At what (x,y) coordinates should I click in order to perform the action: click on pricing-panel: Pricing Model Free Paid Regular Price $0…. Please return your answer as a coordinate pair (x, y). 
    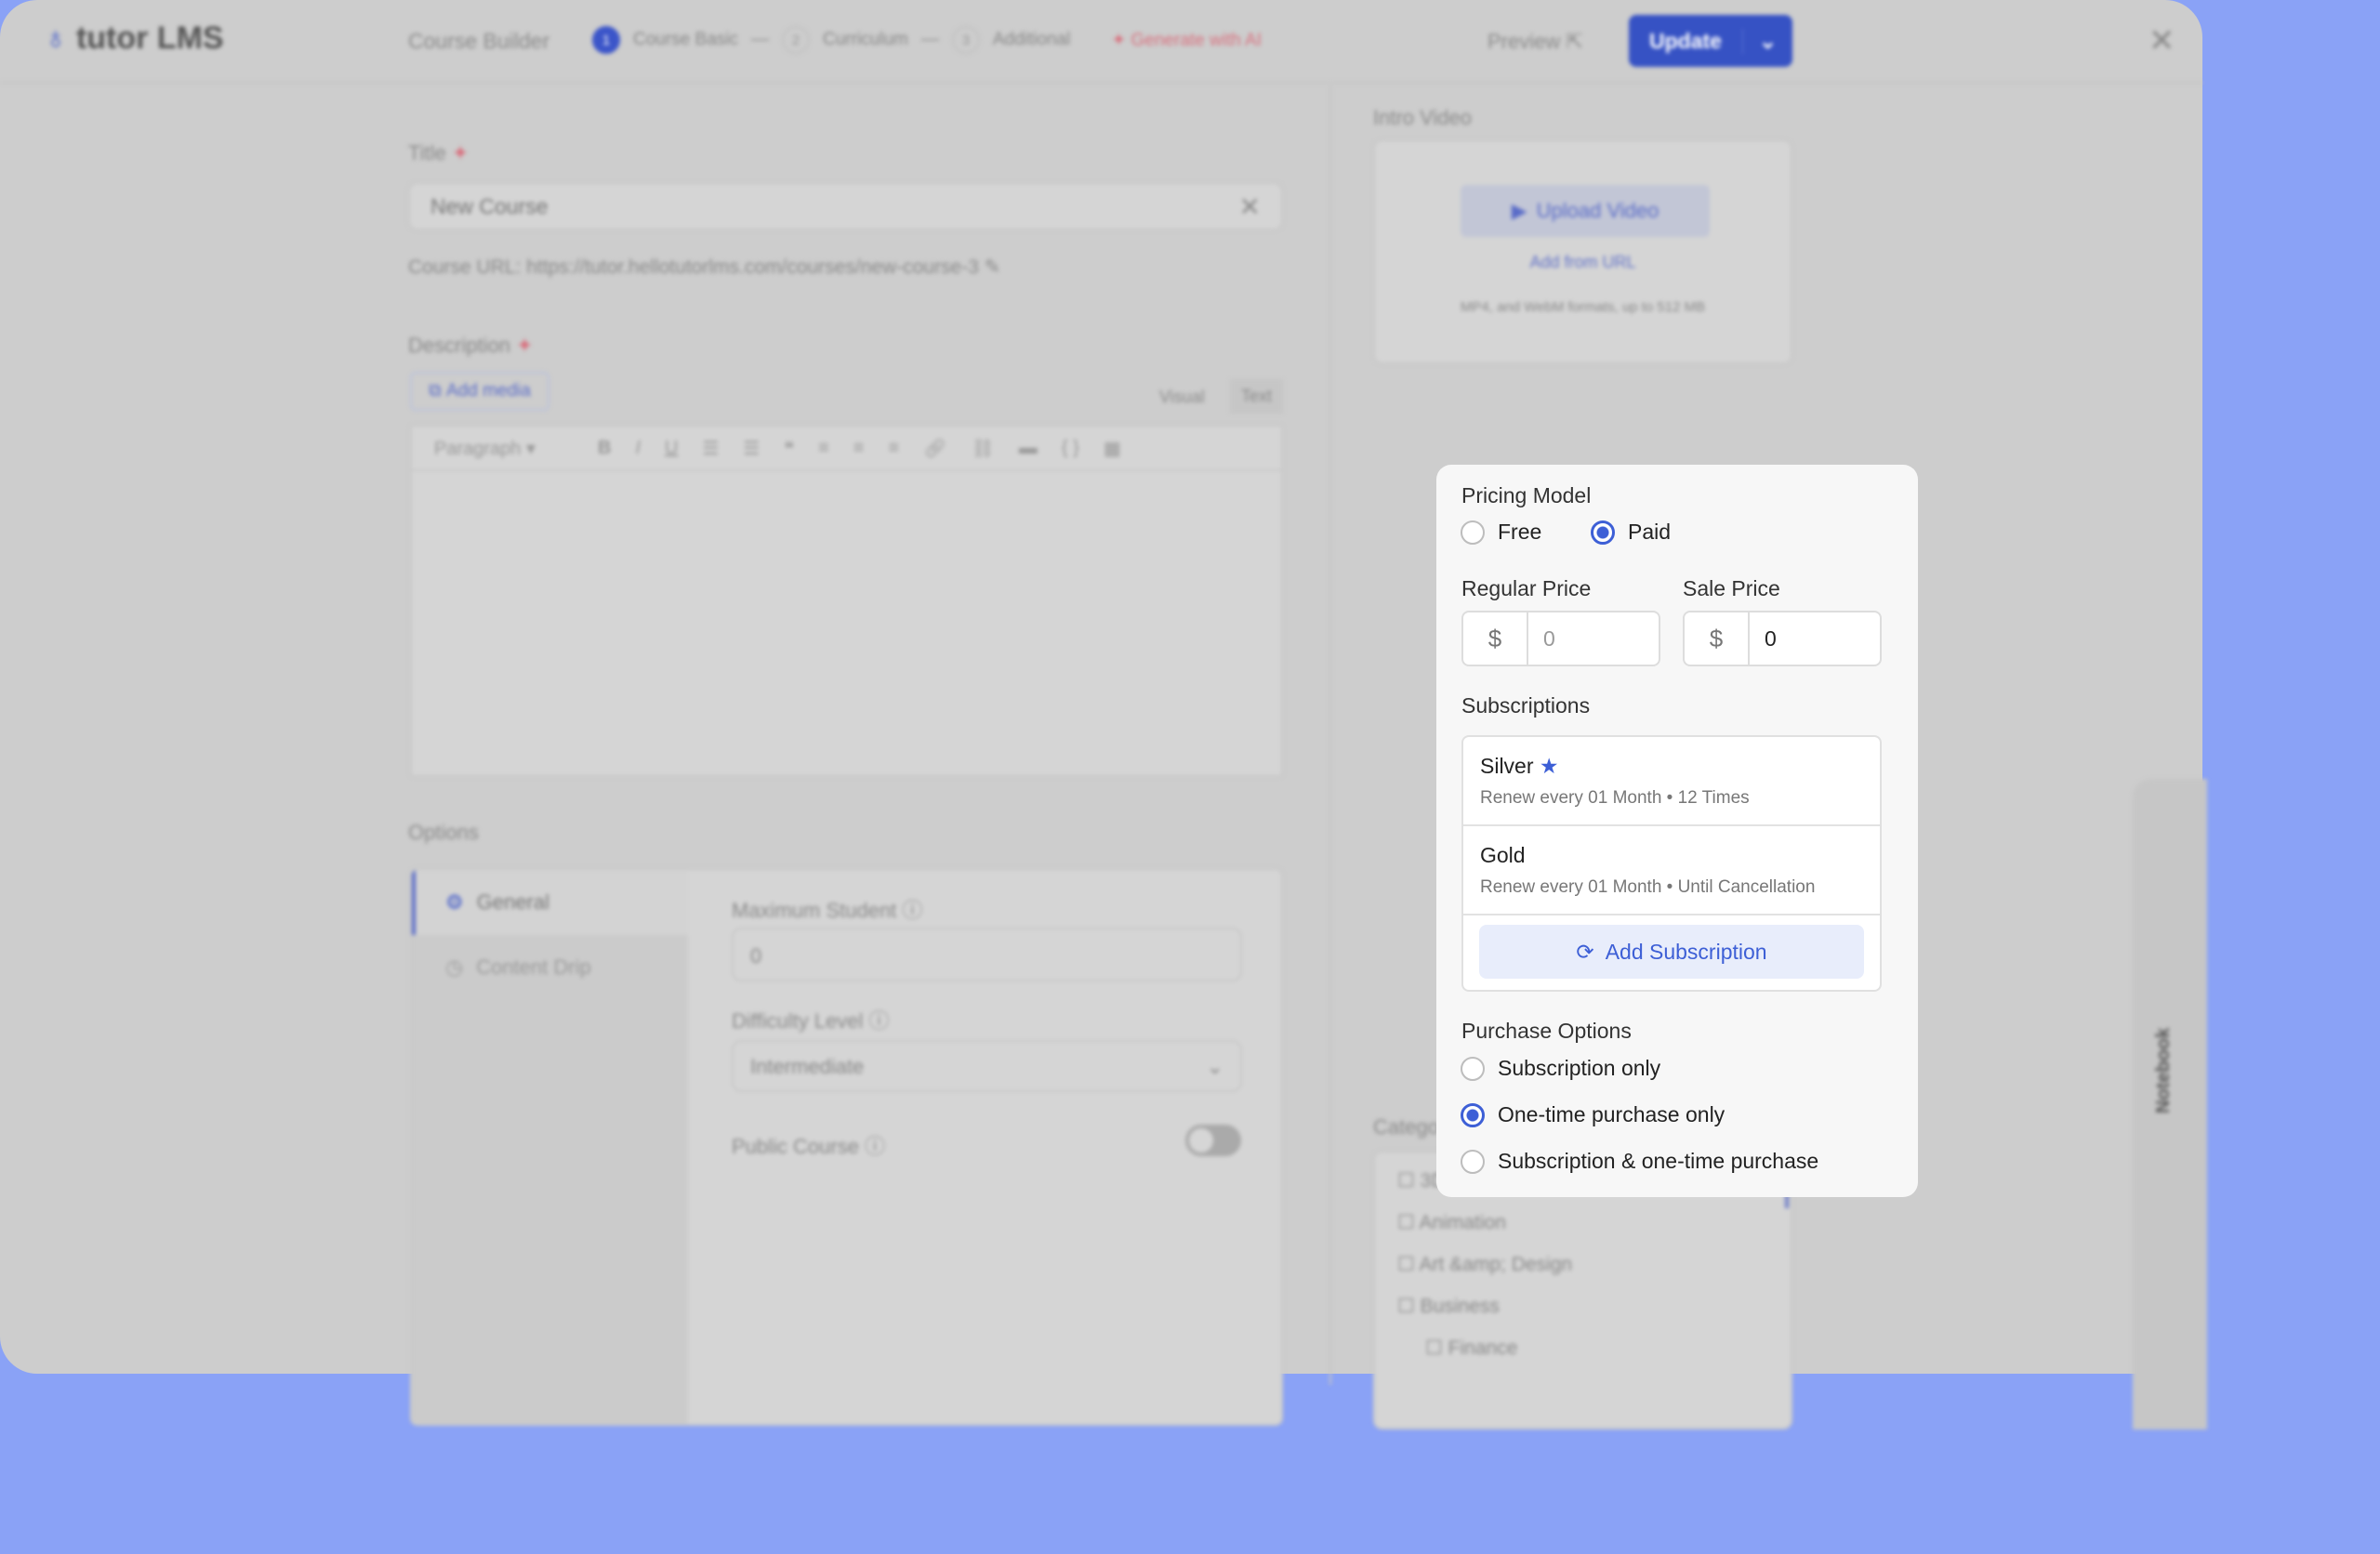
    Looking at the image, I should click on (1677, 831).